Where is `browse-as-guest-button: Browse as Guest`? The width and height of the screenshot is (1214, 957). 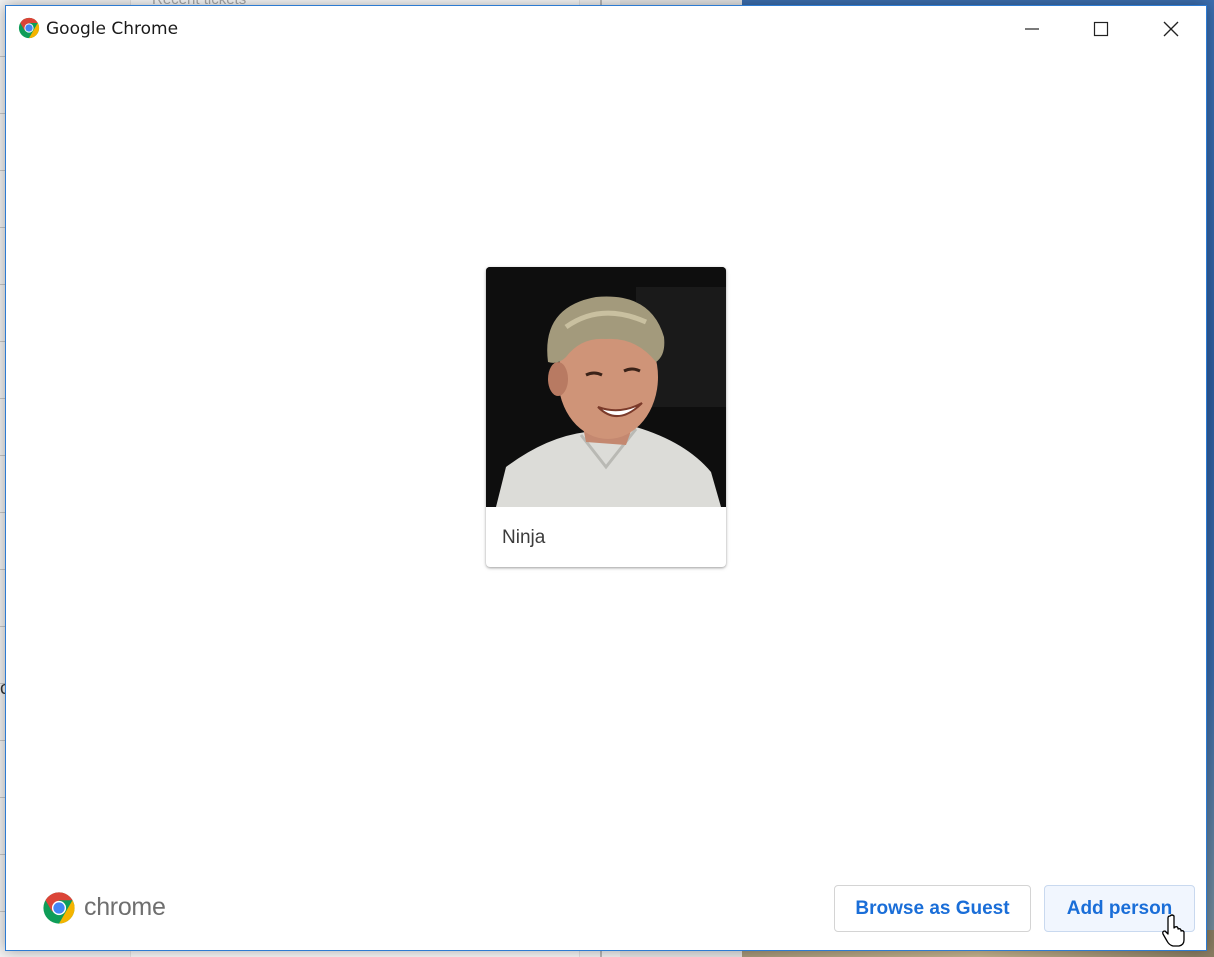
browse-as-guest-button: Browse as Guest is located at coordinates (932, 908).